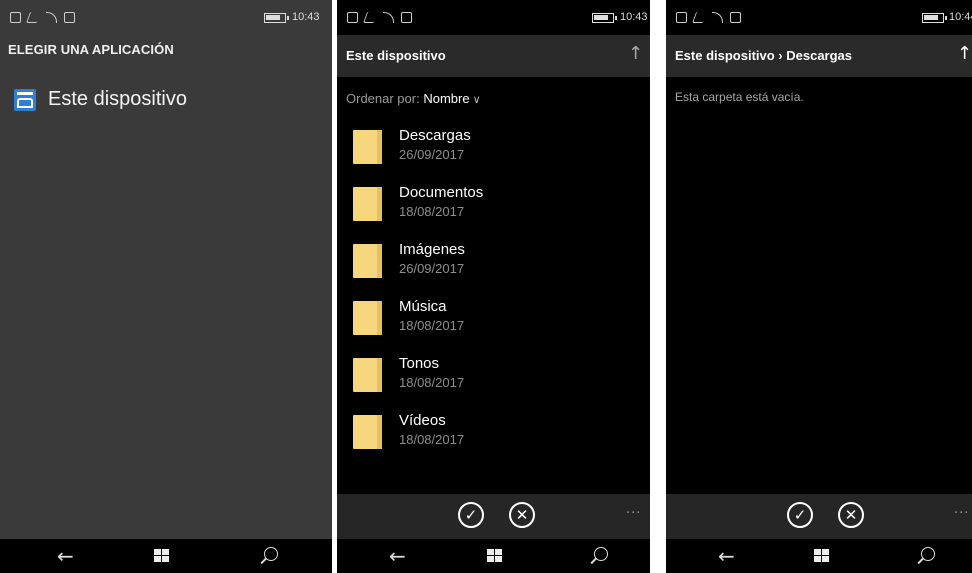 This screenshot has width=972, height=573. Describe the element at coordinates (91, 49) in the screenshot. I see `page-title: ELEGIR UNA APLICACIÓN` at that location.